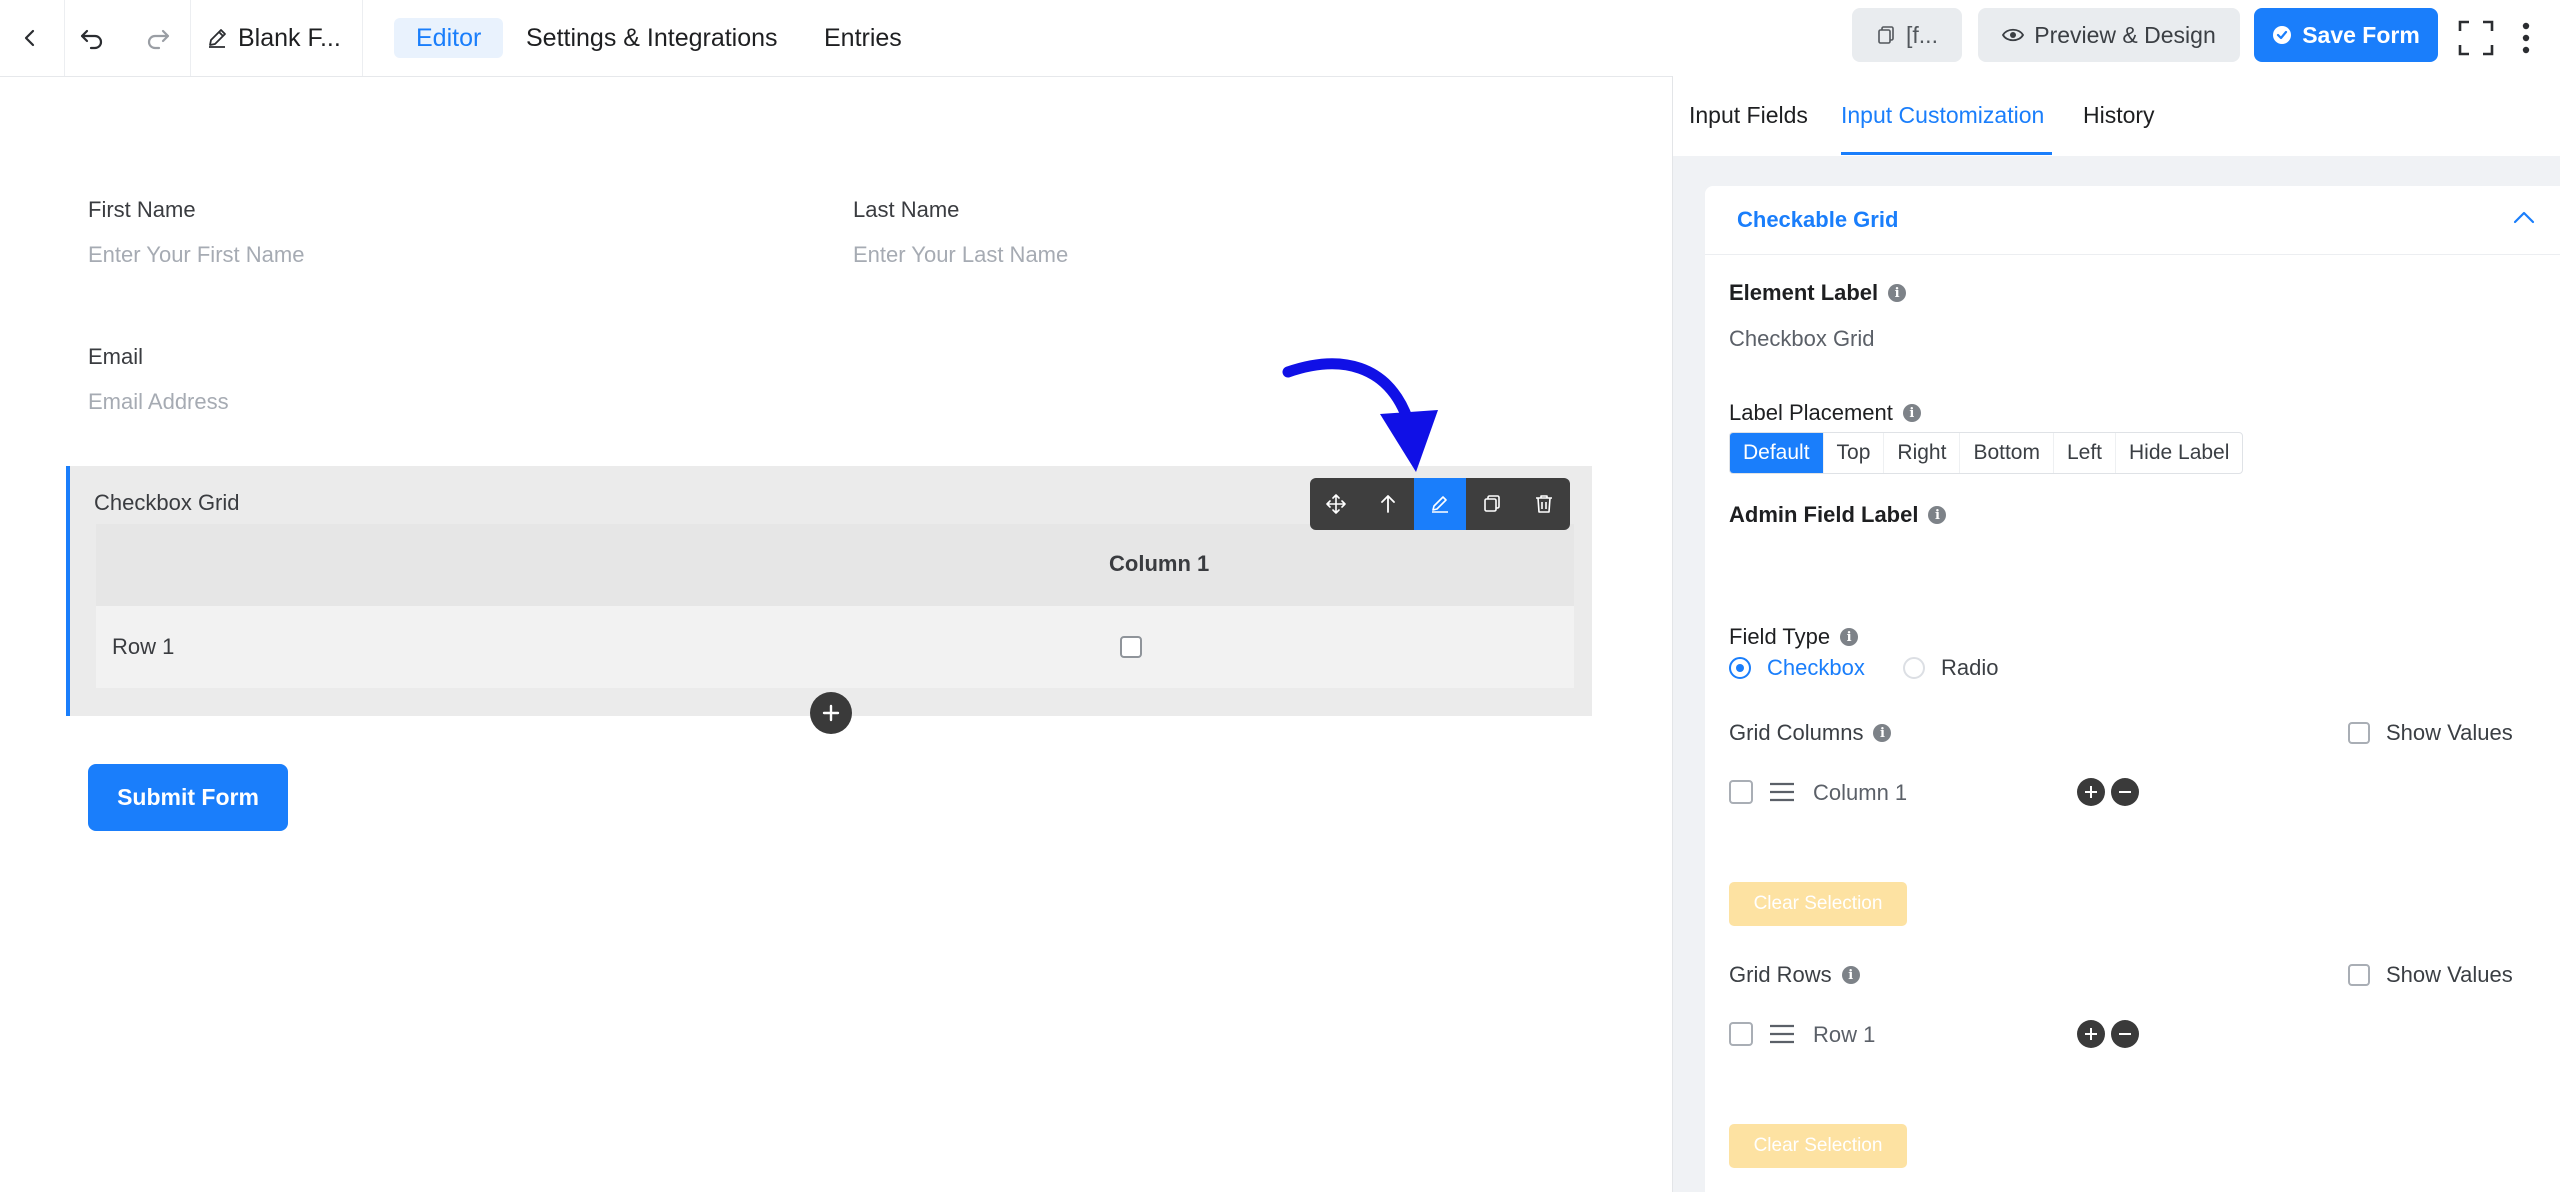 The width and height of the screenshot is (2560, 1192). I want to click on radio-radio-label: Radio, so click(1969, 668).